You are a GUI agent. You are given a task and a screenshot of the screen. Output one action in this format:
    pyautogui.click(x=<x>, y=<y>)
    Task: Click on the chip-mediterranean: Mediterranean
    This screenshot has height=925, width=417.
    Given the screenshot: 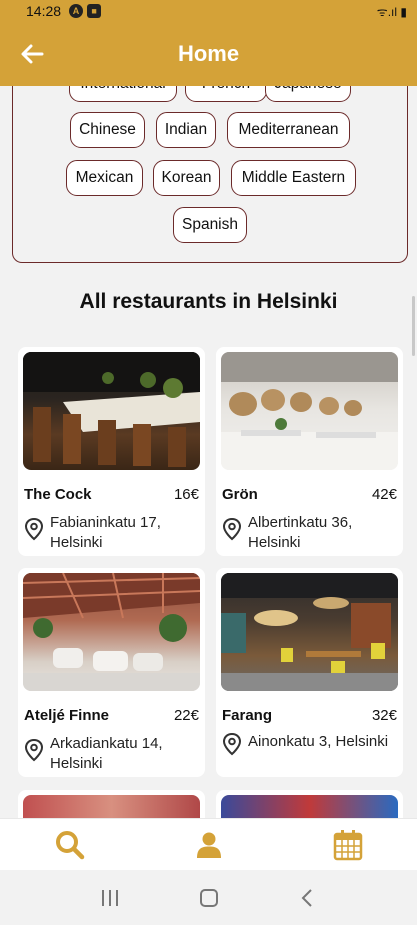 What is the action you would take?
    pyautogui.click(x=288, y=130)
    